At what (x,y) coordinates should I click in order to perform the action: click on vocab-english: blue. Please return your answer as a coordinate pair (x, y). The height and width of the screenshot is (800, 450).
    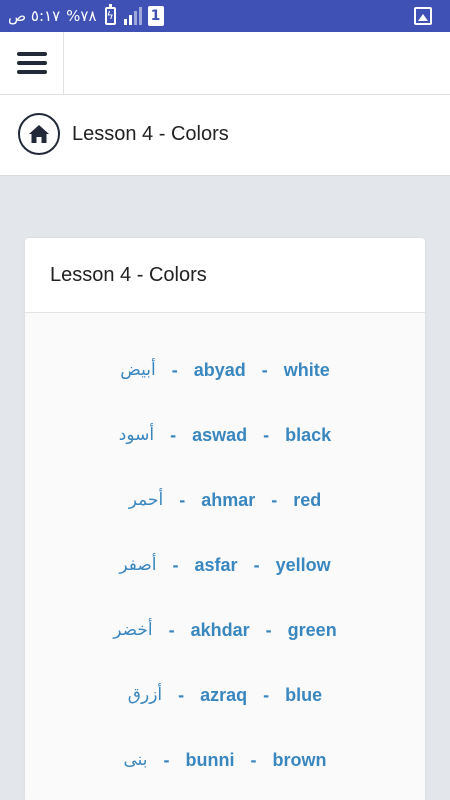
    Looking at the image, I should click on (304, 694).